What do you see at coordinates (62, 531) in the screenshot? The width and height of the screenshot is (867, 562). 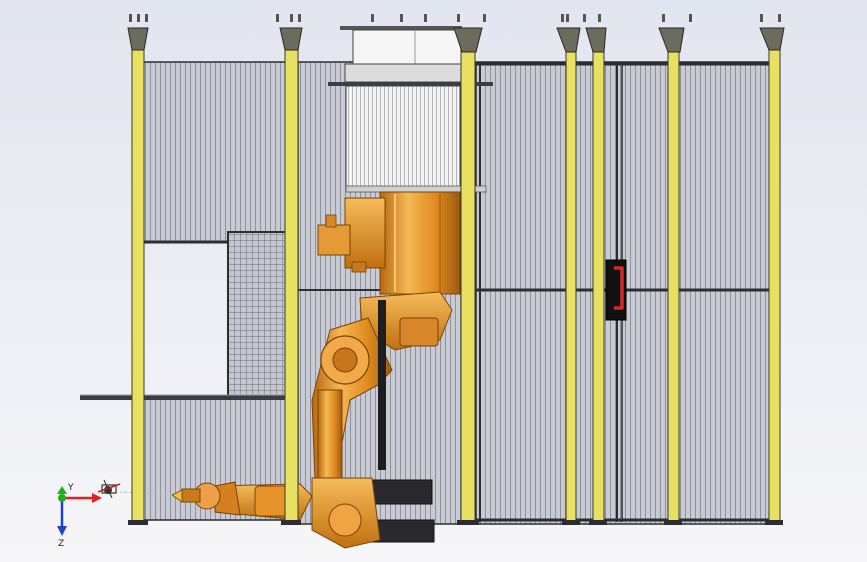 I see `z-axis-arrow` at bounding box center [62, 531].